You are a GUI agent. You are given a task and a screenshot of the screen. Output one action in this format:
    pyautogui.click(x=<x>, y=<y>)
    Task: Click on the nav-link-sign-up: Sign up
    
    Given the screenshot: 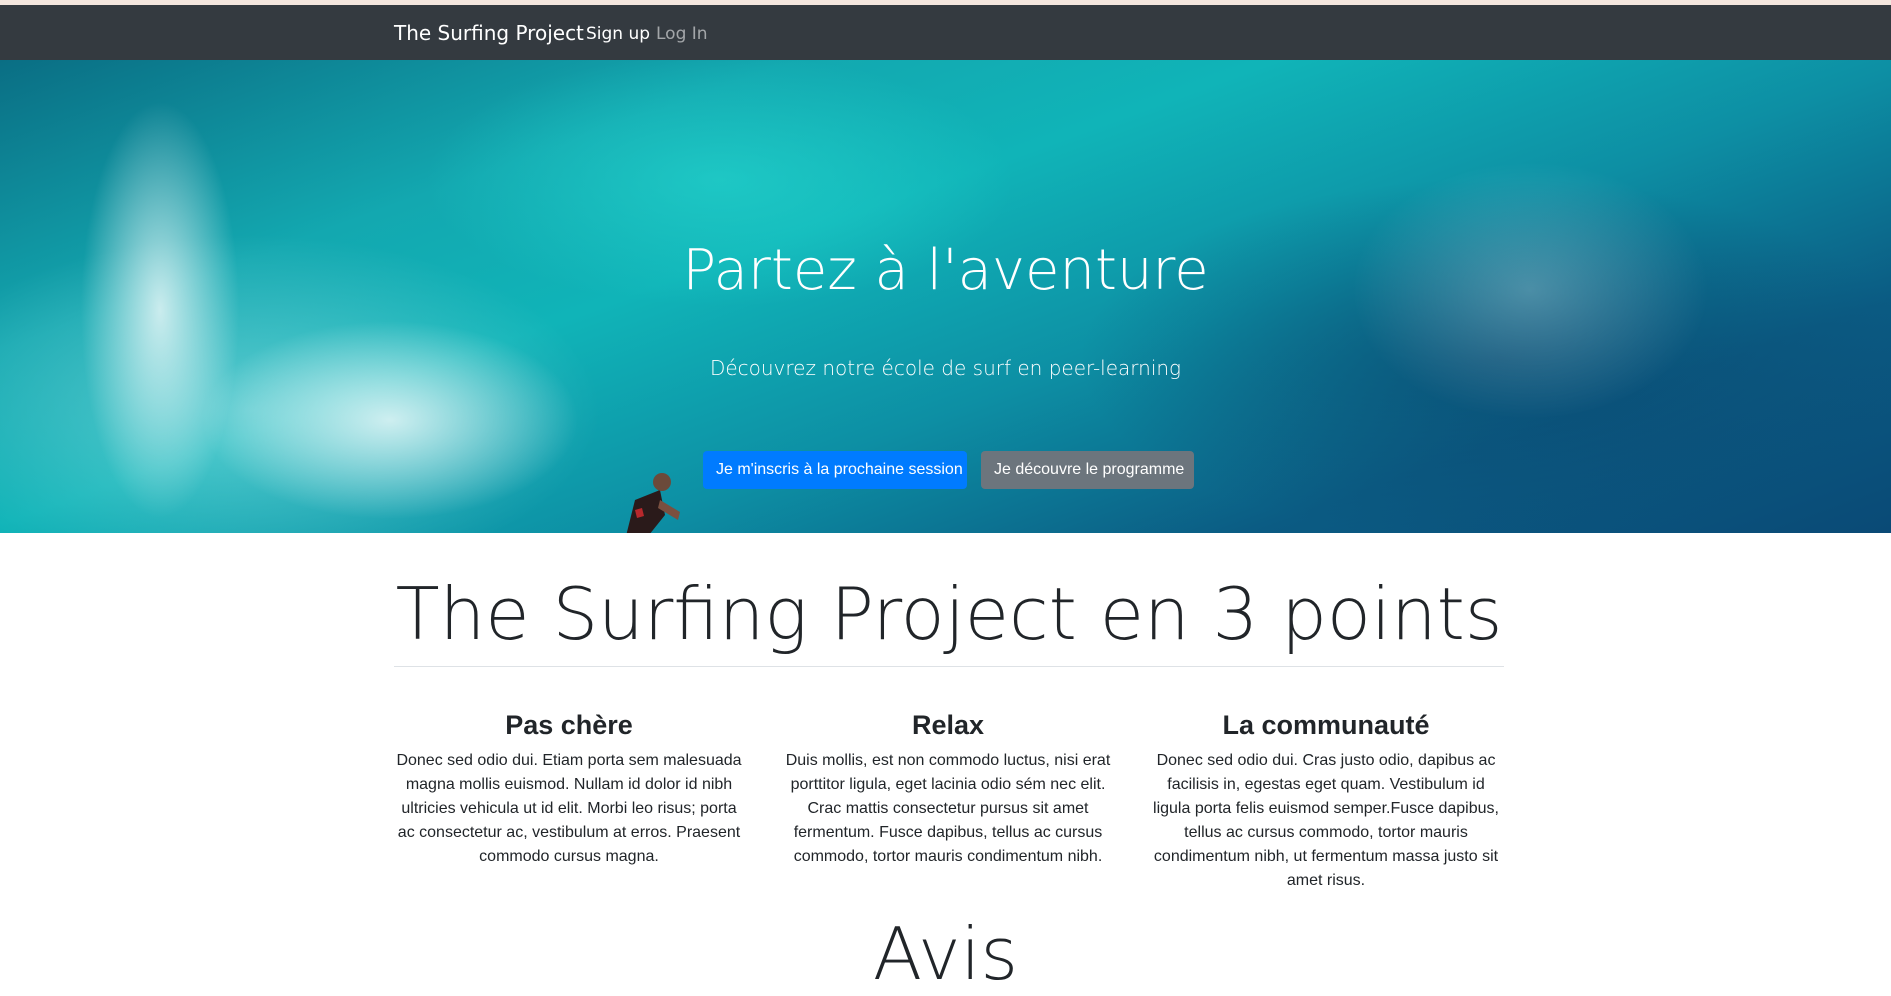 What is the action you would take?
    pyautogui.click(x=618, y=34)
    